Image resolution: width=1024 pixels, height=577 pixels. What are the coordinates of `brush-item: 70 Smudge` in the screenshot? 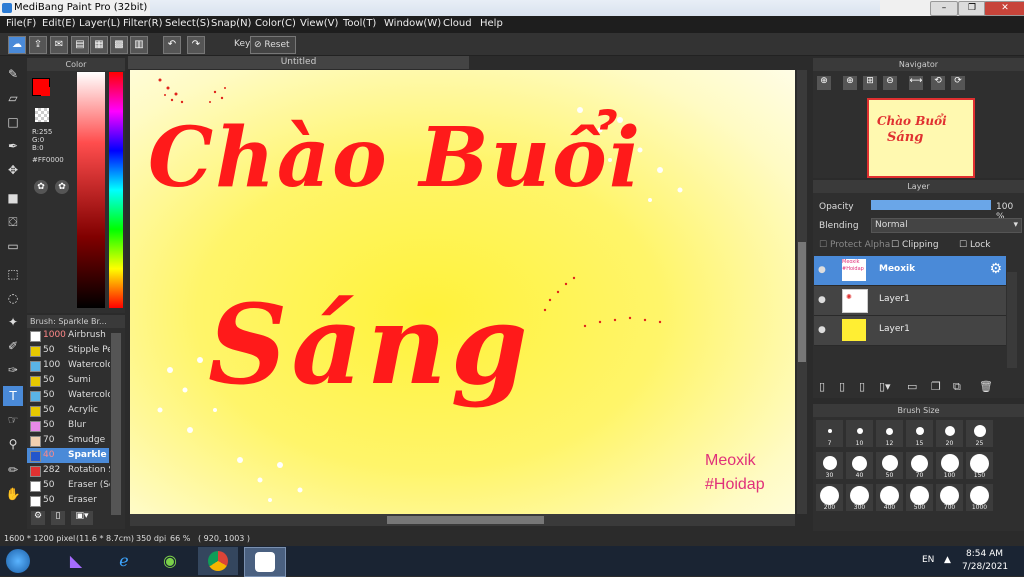 It's located at (68, 440).